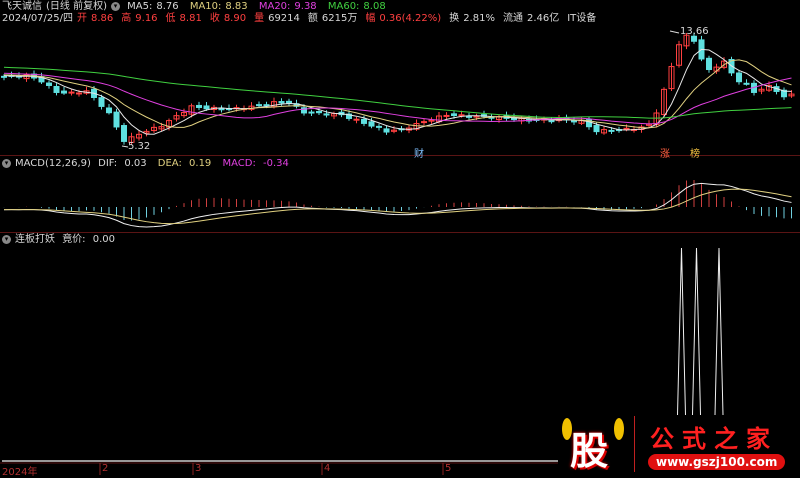 The width and height of the screenshot is (800, 478). I want to click on max-price-mark: 13.66, so click(694, 31).